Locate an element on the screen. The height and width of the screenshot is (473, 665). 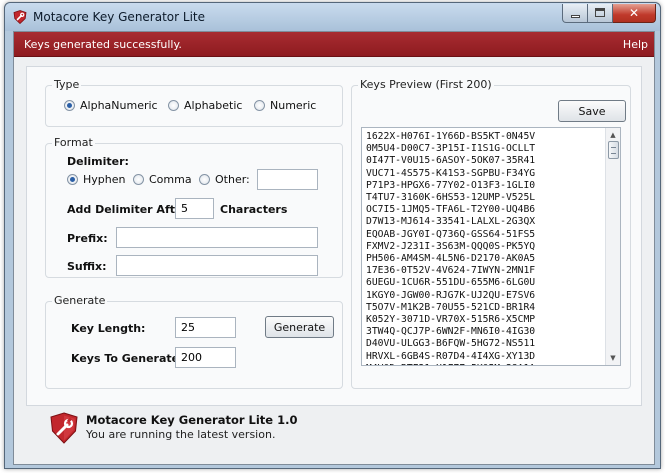
key-line: PH506-AM4SM-4L5N6-D2170-AK0A5 is located at coordinates (451, 259).